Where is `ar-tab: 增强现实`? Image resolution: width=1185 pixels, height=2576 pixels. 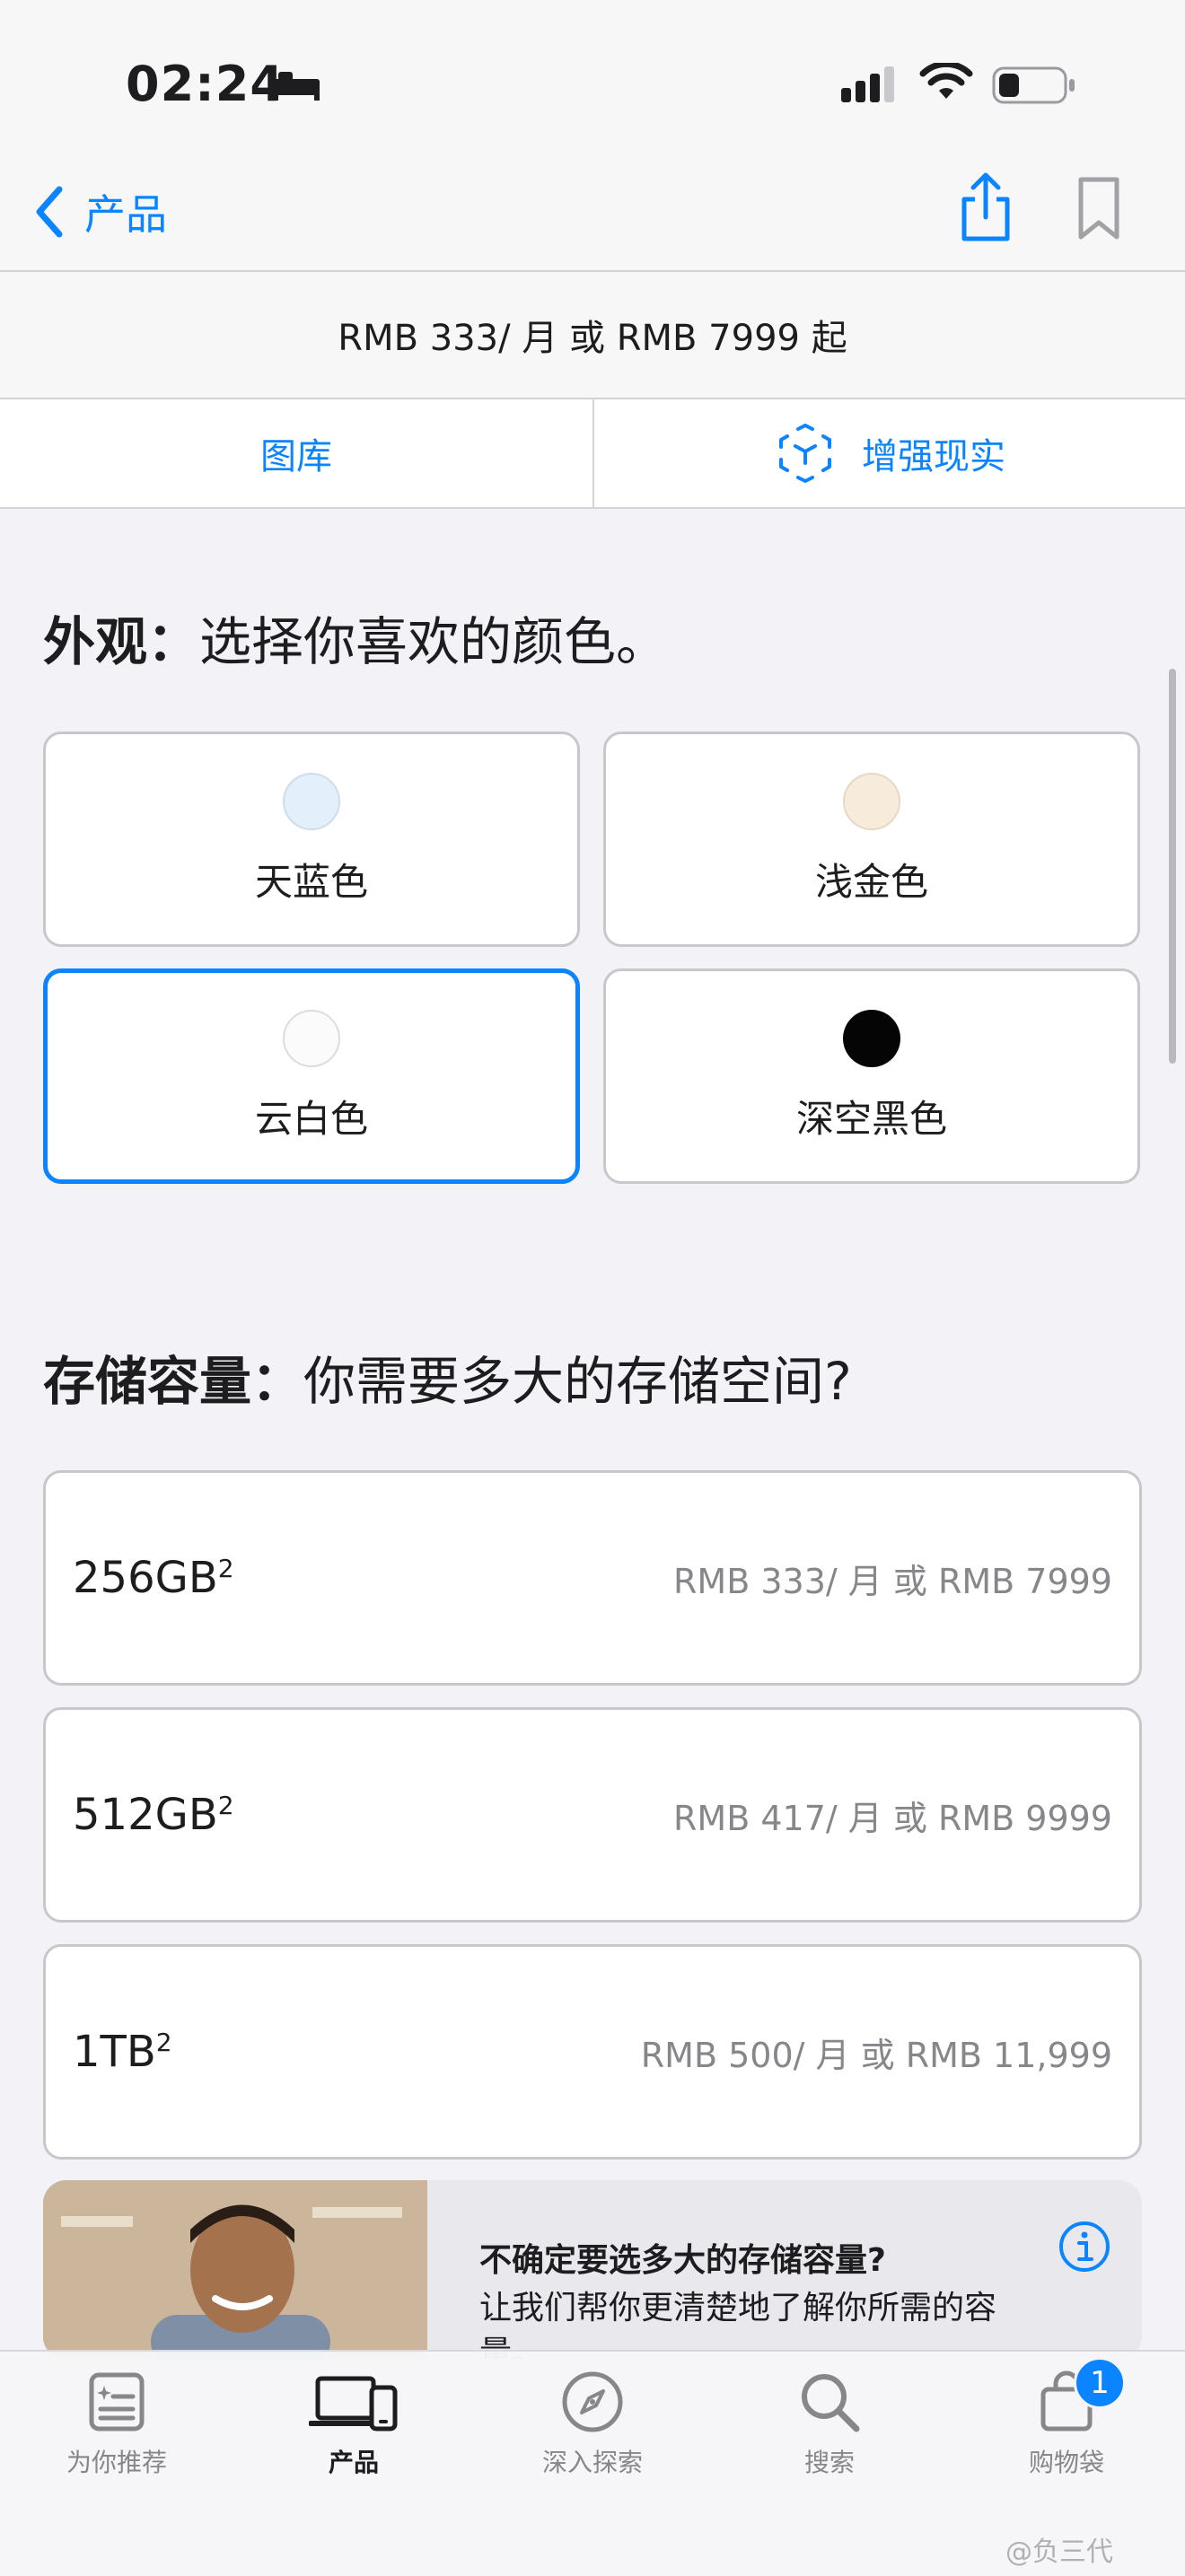 ar-tab: 增强现实 is located at coordinates (889, 453).